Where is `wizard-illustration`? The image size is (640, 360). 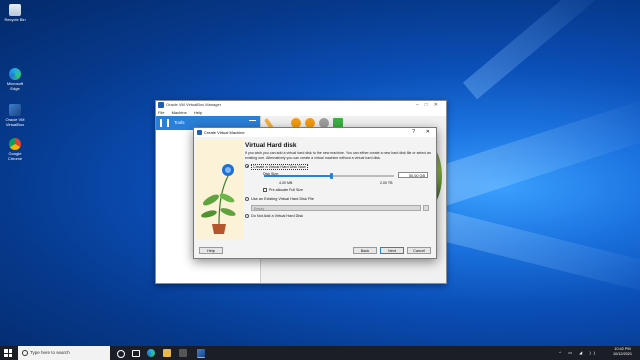
wizard-illustration is located at coordinates (219, 190).